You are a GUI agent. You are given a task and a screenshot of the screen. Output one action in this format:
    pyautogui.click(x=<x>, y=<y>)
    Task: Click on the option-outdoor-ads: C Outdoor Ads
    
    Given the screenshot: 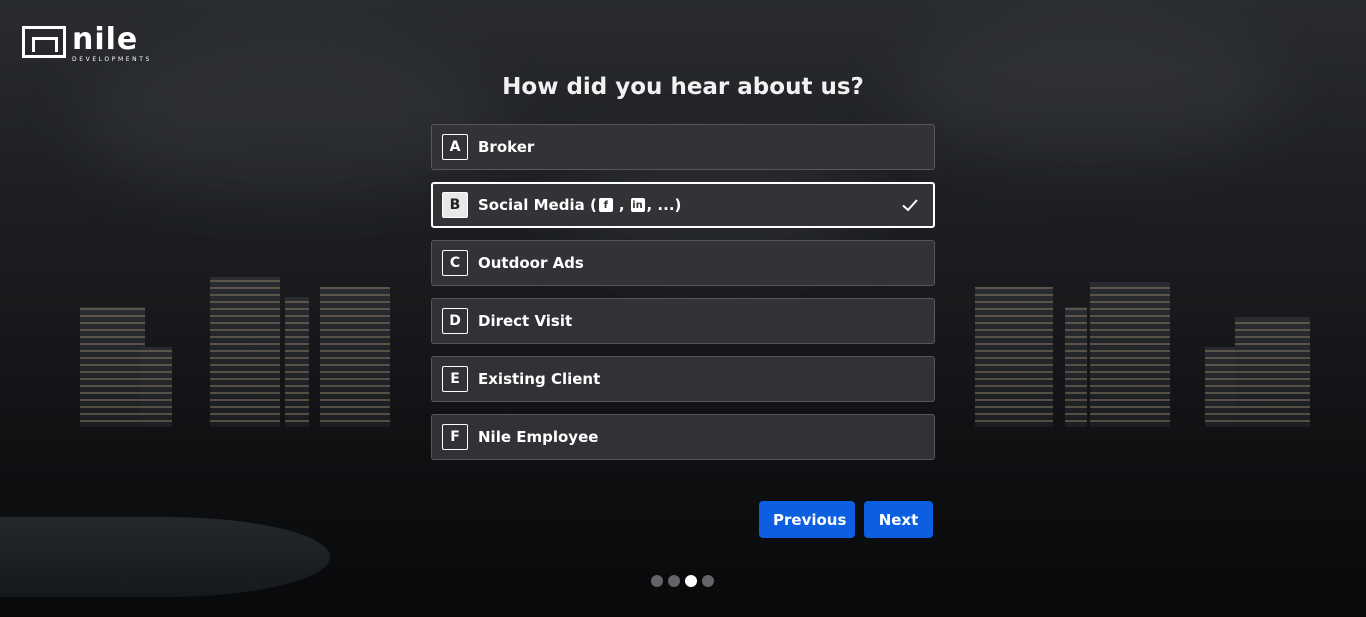 What is the action you would take?
    pyautogui.click(x=683, y=263)
    